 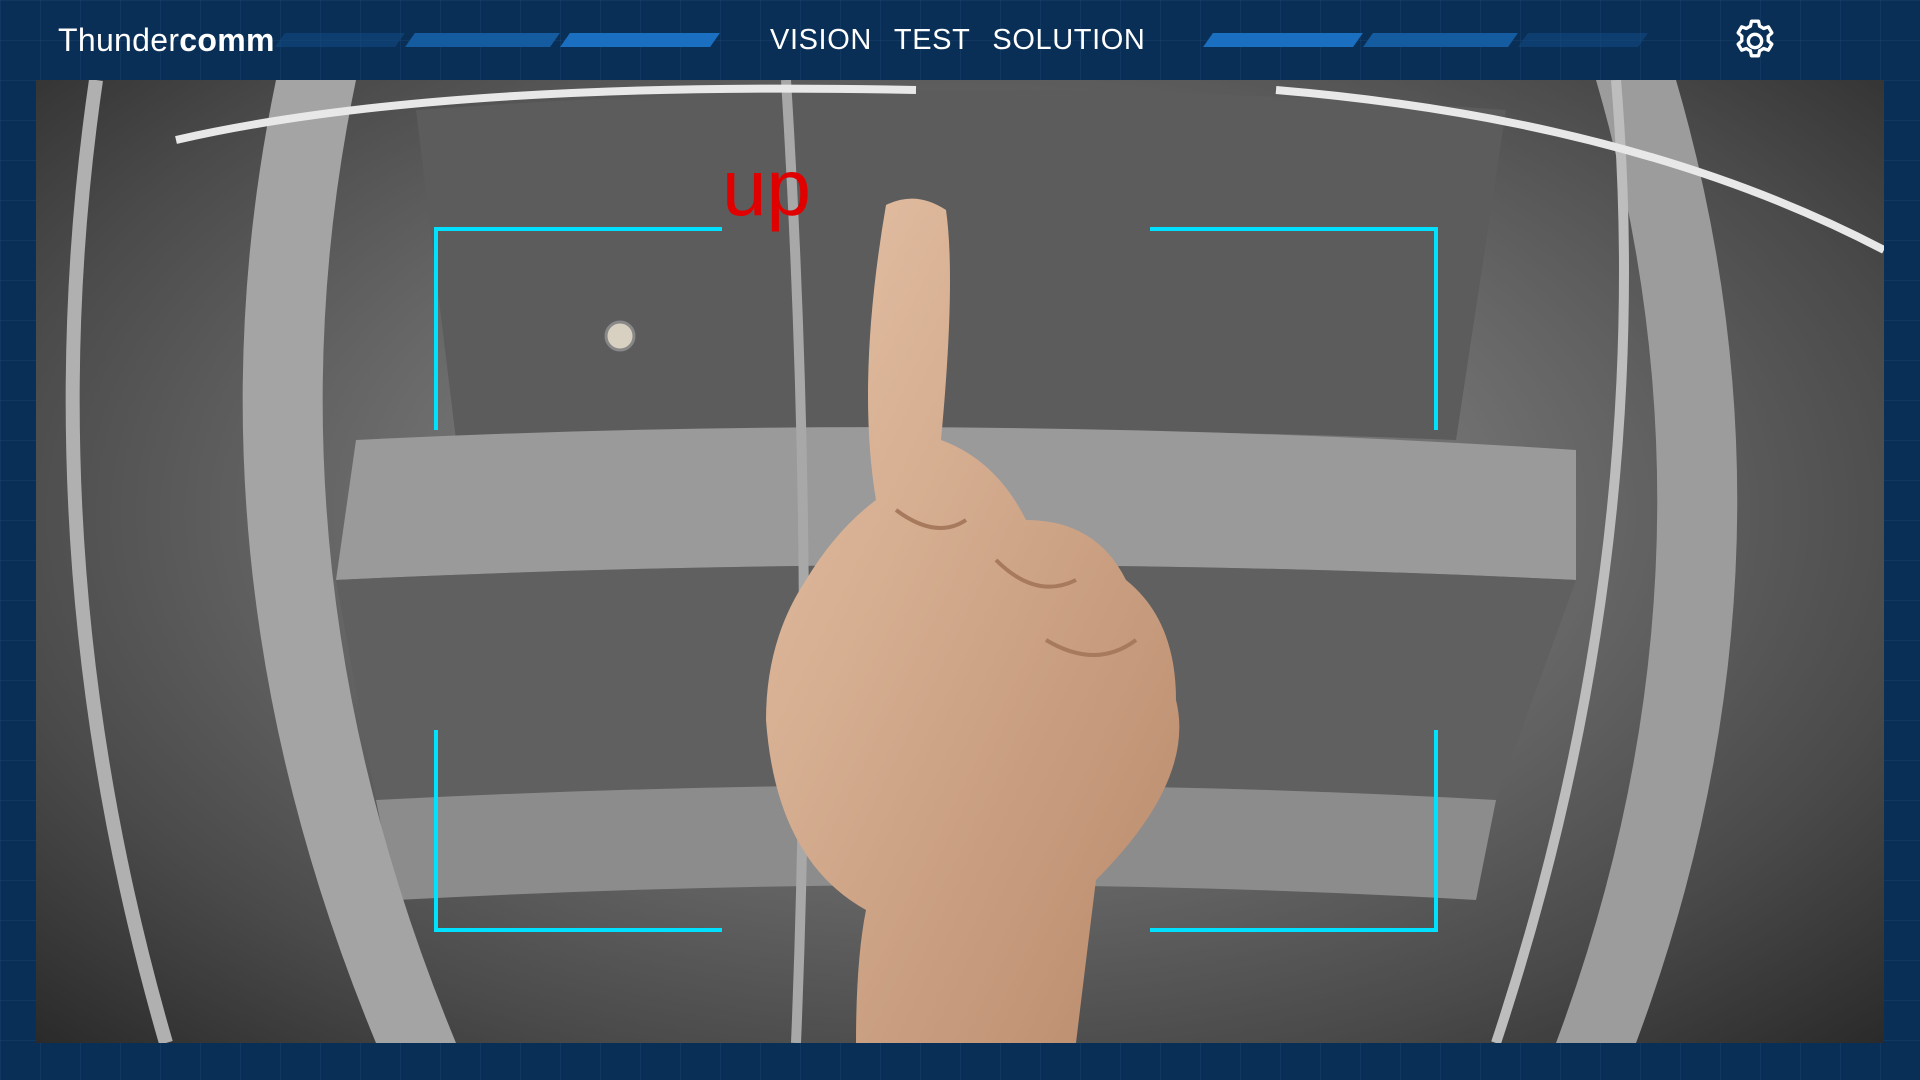 What do you see at coordinates (821, 40) in the screenshot?
I see `nav-vision: VISION` at bounding box center [821, 40].